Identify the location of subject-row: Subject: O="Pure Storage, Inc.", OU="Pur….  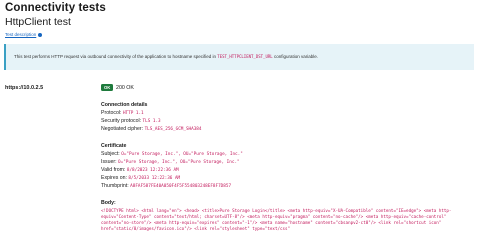
(172, 154).